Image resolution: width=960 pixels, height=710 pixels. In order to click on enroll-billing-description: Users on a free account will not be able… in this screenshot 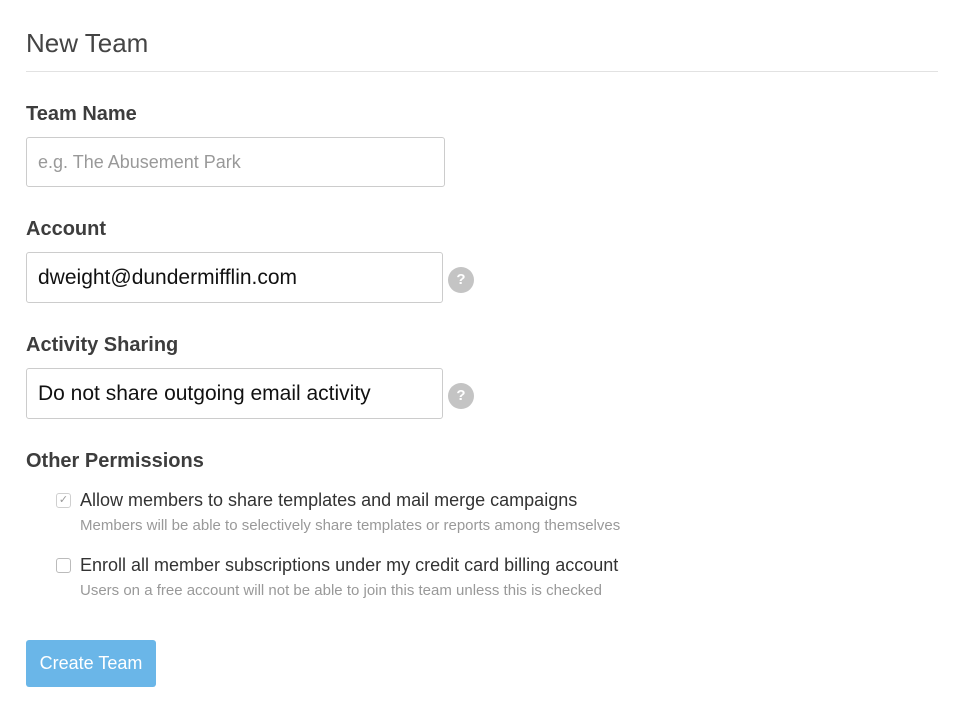, I will do `click(341, 590)`.